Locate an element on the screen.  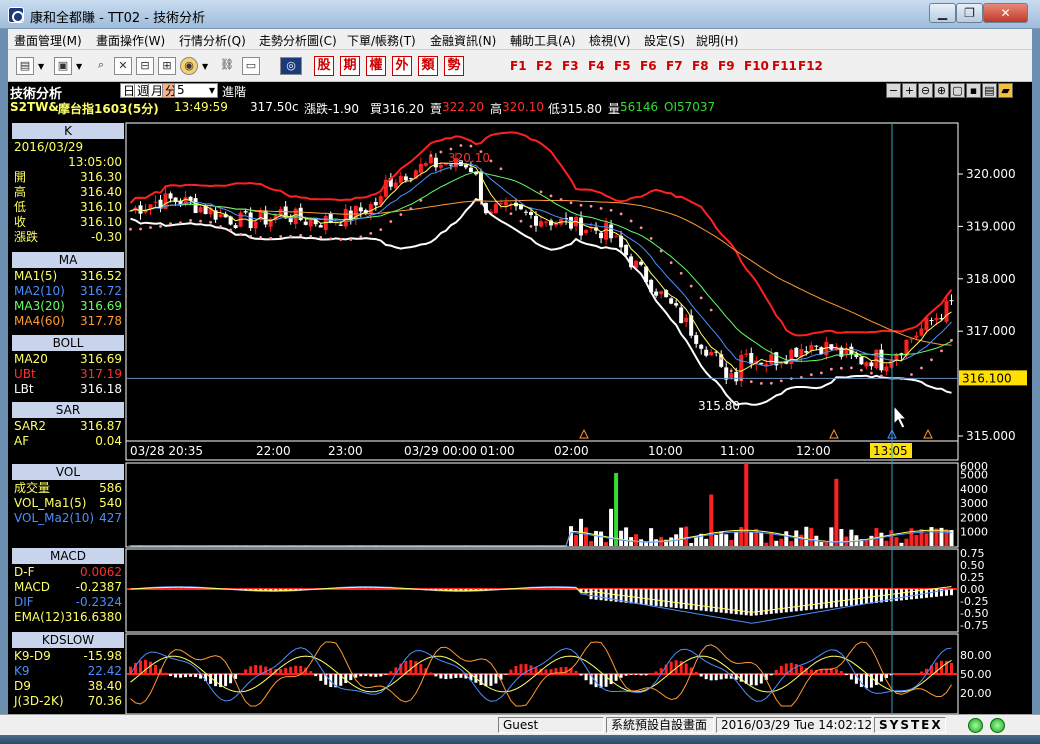
stock-button: 股 is located at coordinates (324, 66).